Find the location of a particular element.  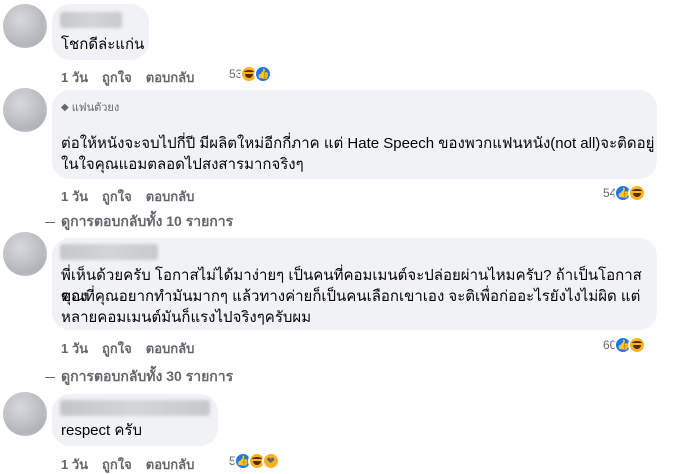

view-replies-label: ดูการตอบกลับทั้ง 10 รายการ is located at coordinates (147, 221).